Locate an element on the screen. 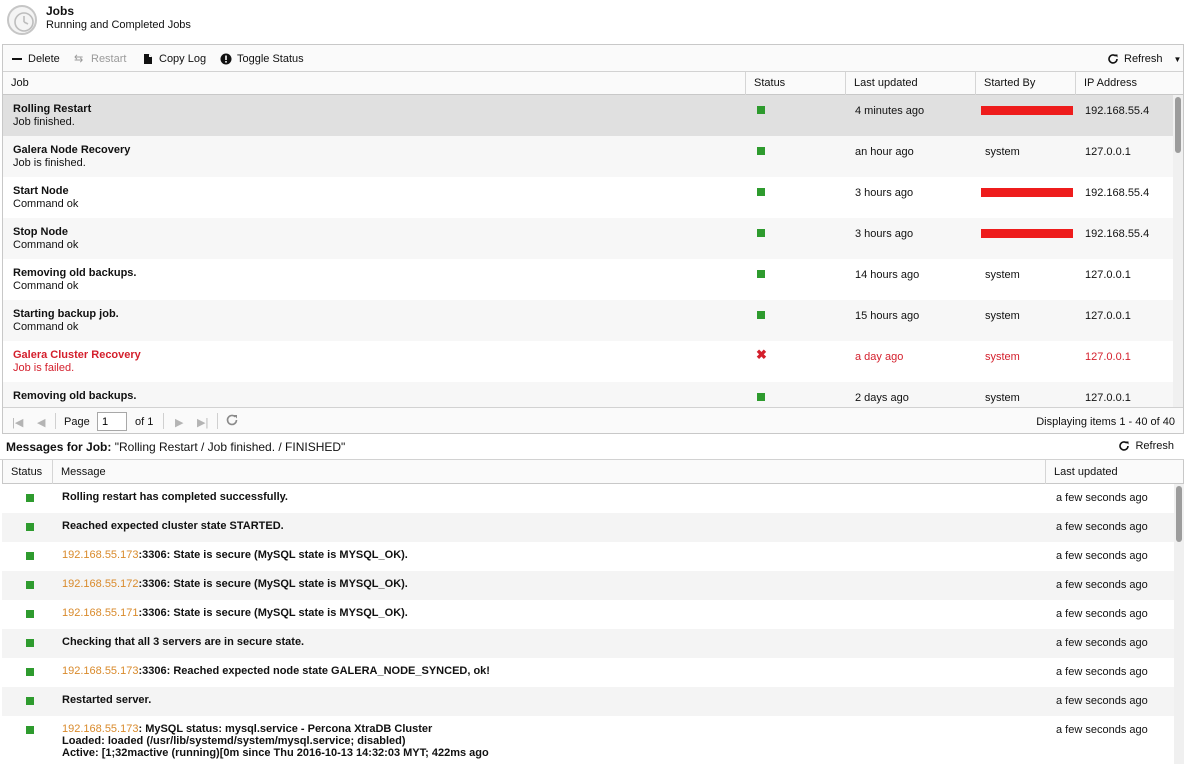 The image size is (1194, 764). column-last-updated: Last updated is located at coordinates (911, 83).